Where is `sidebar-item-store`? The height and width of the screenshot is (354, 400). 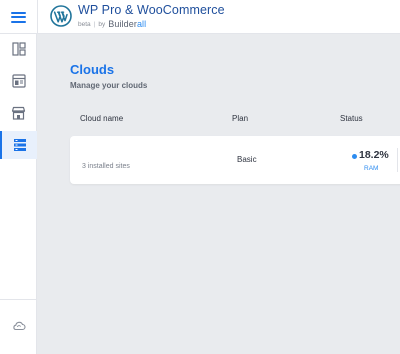
sidebar-item-store is located at coordinates (18, 113).